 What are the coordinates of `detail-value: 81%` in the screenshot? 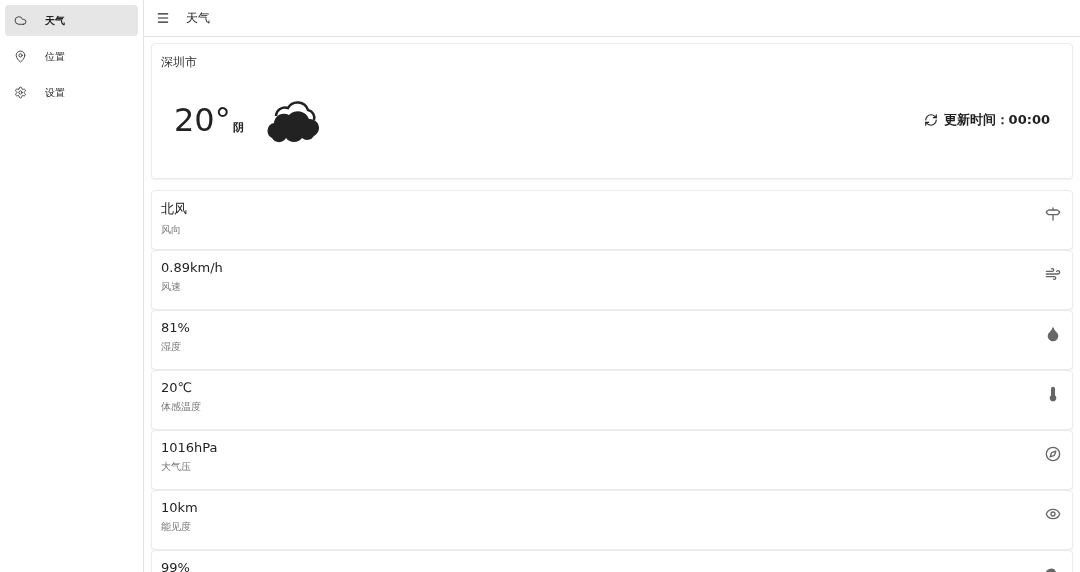 It's located at (175, 327).